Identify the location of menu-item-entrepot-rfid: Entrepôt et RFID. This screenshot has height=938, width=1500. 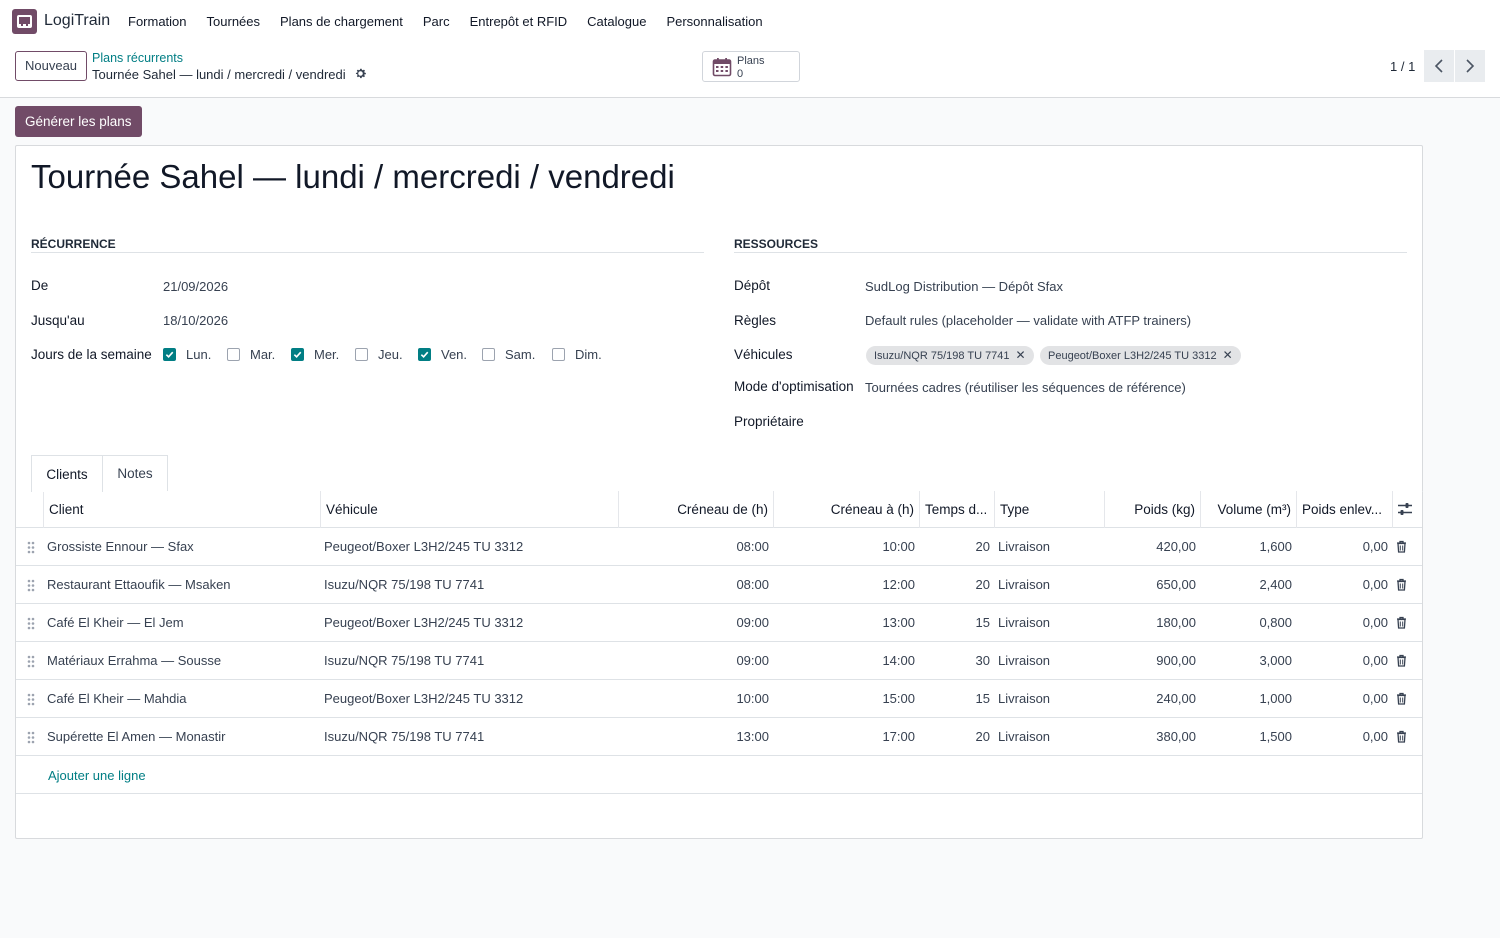
(519, 21).